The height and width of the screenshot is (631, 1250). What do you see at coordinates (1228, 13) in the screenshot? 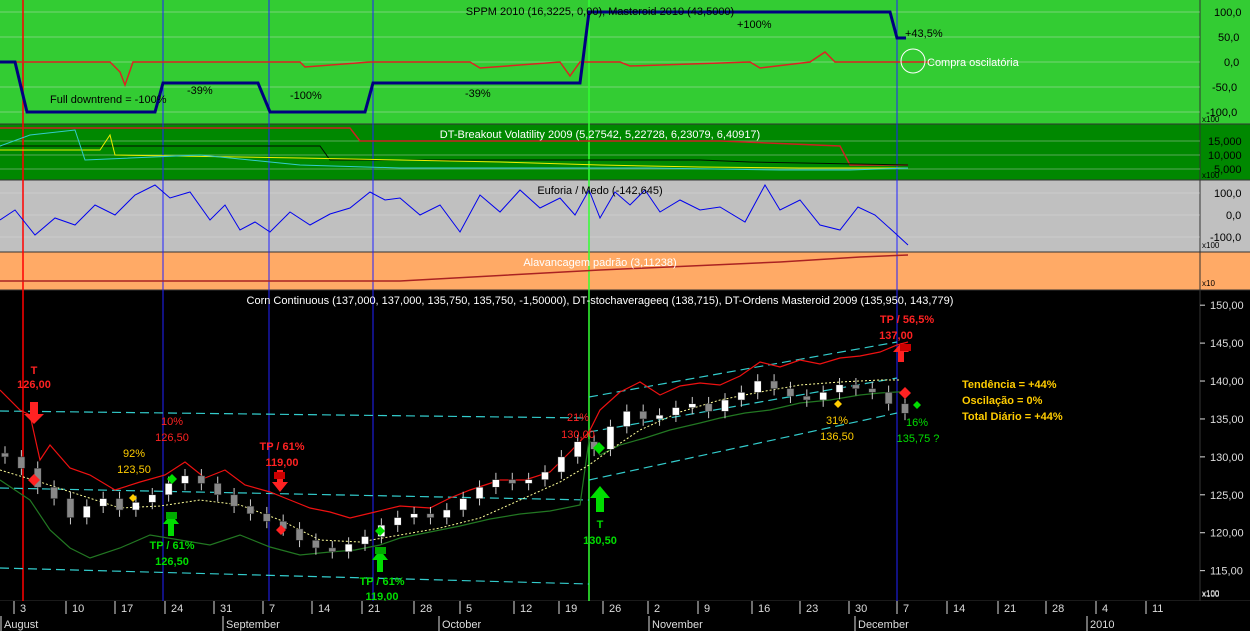
I see `sppm-tick: 100,0` at bounding box center [1228, 13].